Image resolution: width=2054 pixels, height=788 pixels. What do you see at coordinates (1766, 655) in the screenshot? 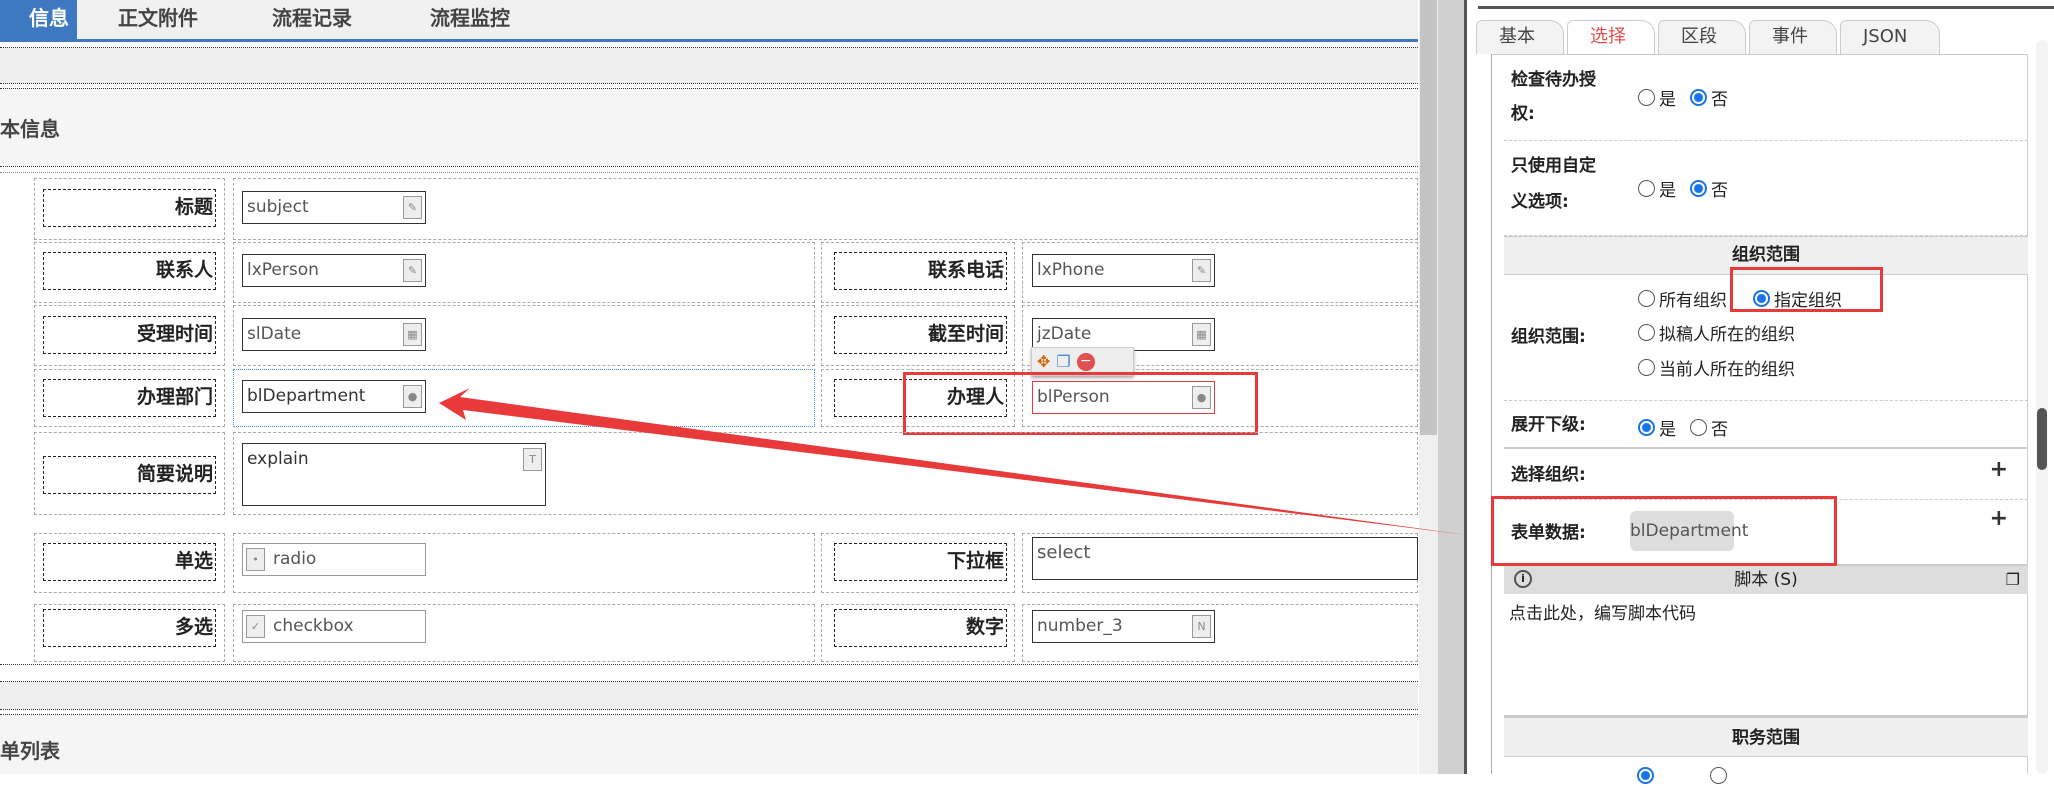
I see `script-editor: 点击此处，编写脚本代码` at bounding box center [1766, 655].